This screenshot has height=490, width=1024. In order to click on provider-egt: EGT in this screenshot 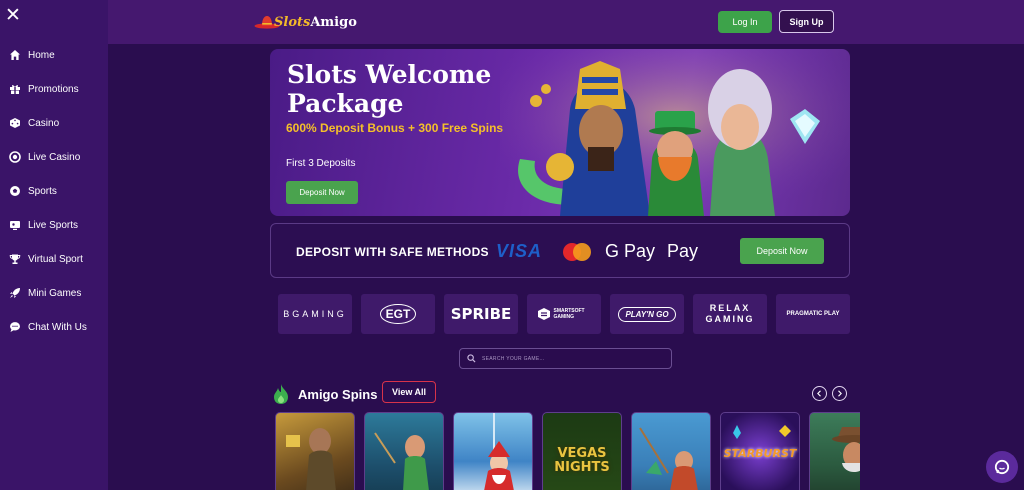, I will do `click(398, 314)`.